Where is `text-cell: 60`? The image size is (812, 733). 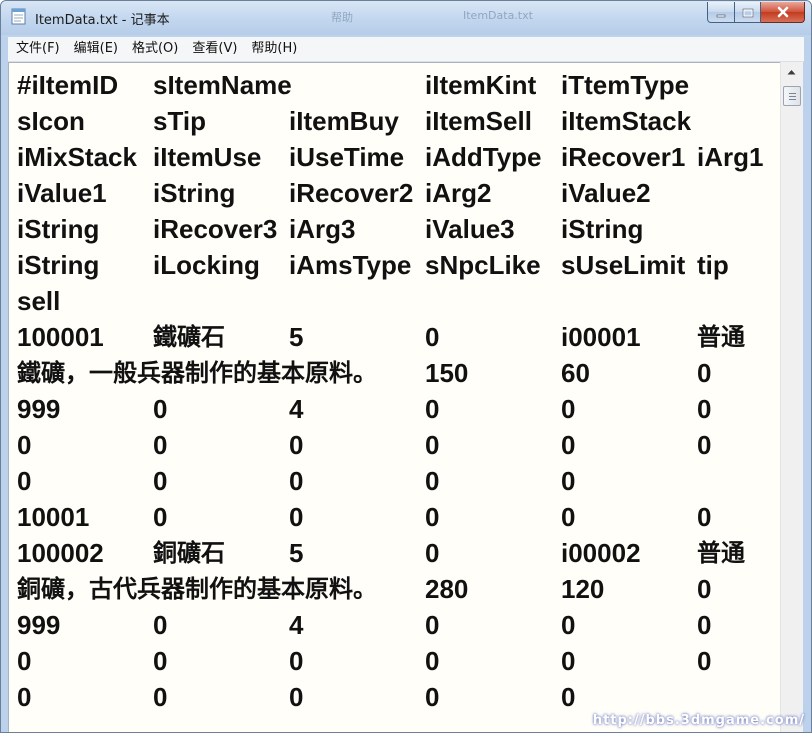 text-cell: 60 is located at coordinates (575, 373).